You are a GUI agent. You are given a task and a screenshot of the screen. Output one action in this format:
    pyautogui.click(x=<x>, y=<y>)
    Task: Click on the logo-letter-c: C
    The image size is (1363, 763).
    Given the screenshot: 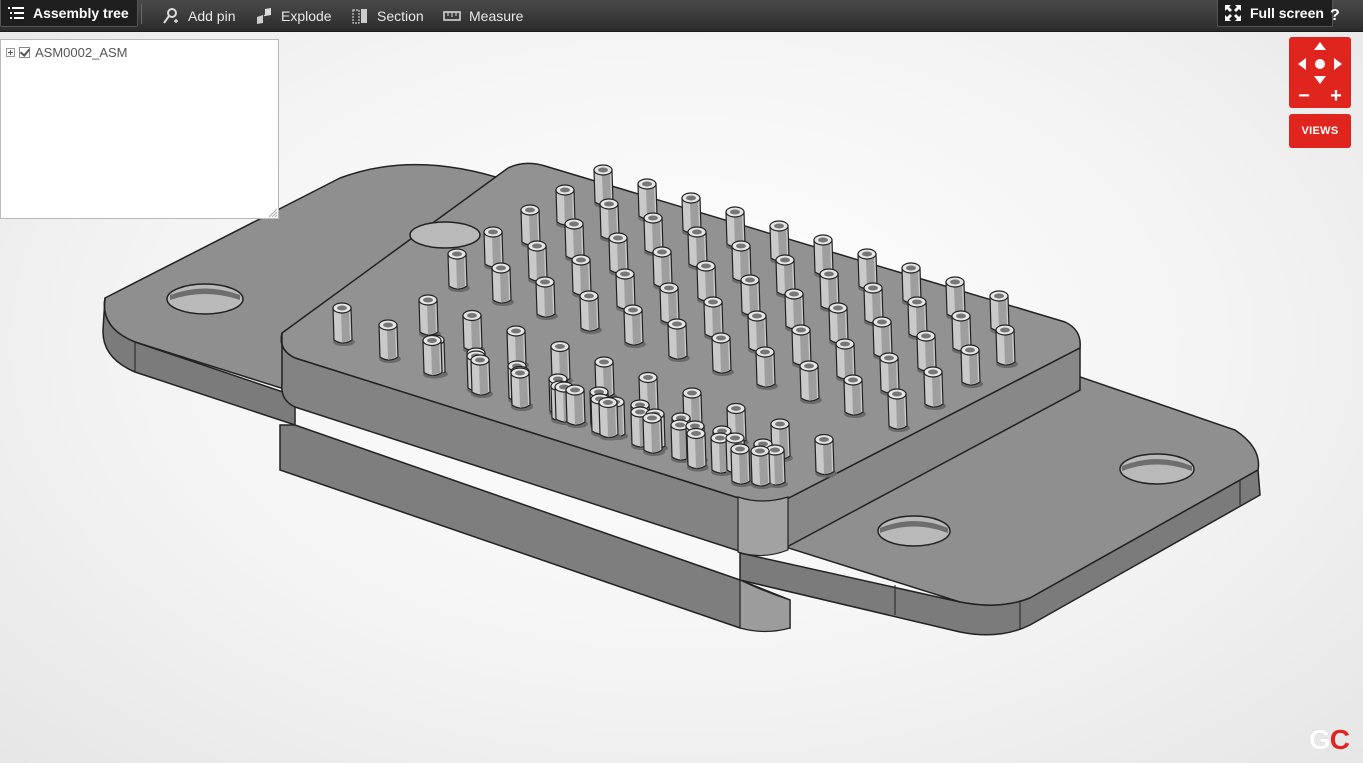 What is the action you would take?
    pyautogui.click(x=1339, y=739)
    